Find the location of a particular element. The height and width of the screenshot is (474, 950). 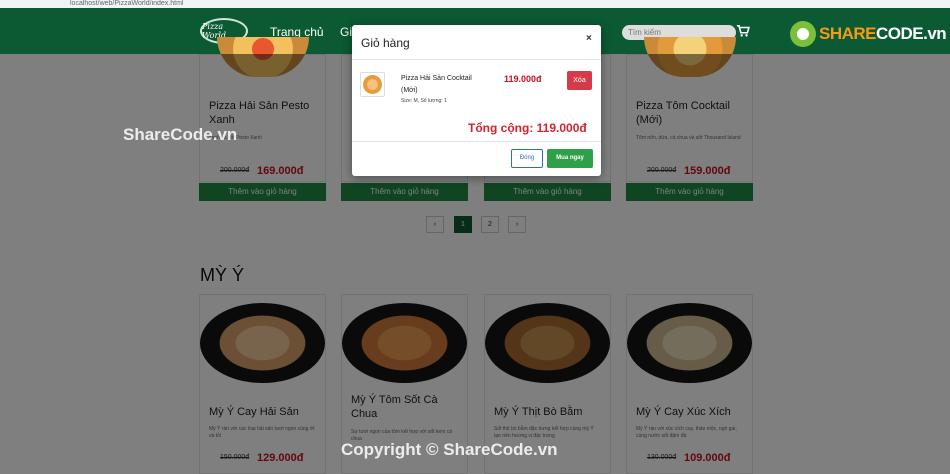

cart-item-name: Pizza Hải Sản Cocktail (Mới) is located at coordinates (436, 84).